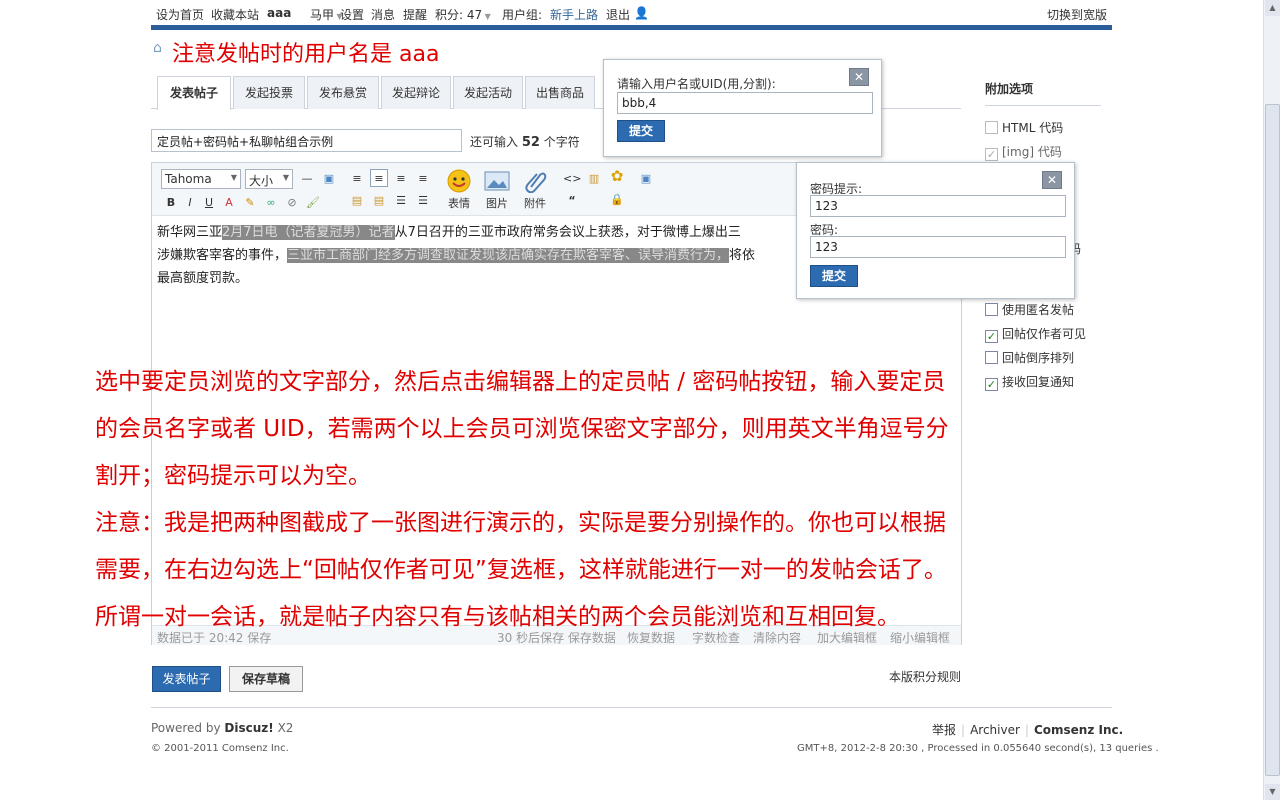  What do you see at coordinates (935, 230) in the screenshot?
I see `password-popup: 密码提示: ✕ 123 密码: 123 提交` at bounding box center [935, 230].